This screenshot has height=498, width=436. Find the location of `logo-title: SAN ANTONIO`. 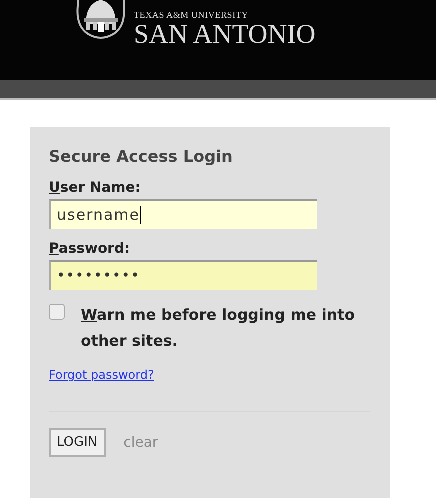

logo-title: SAN ANTONIO is located at coordinates (225, 34).